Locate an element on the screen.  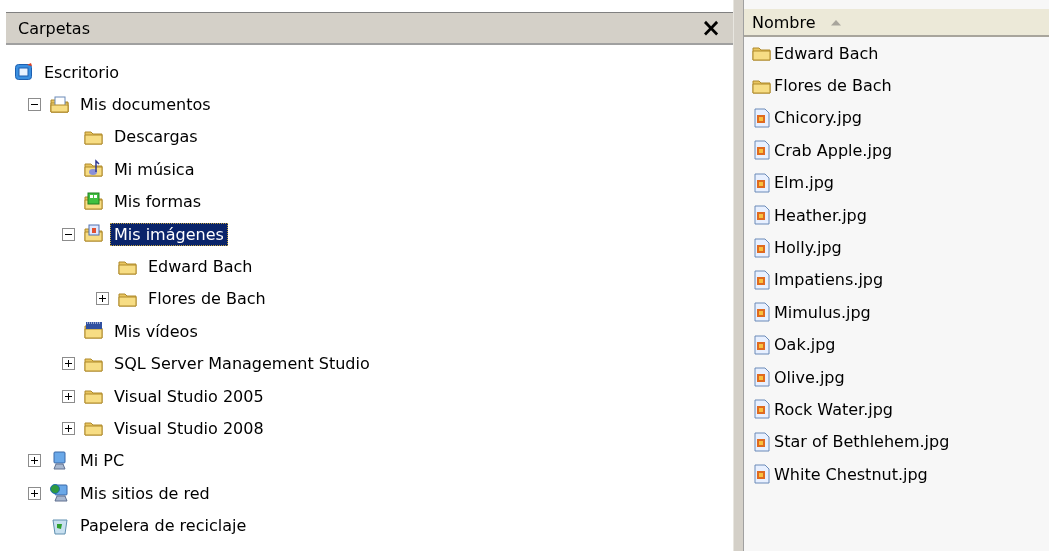
desktop-icon is located at coordinates (24, 72).